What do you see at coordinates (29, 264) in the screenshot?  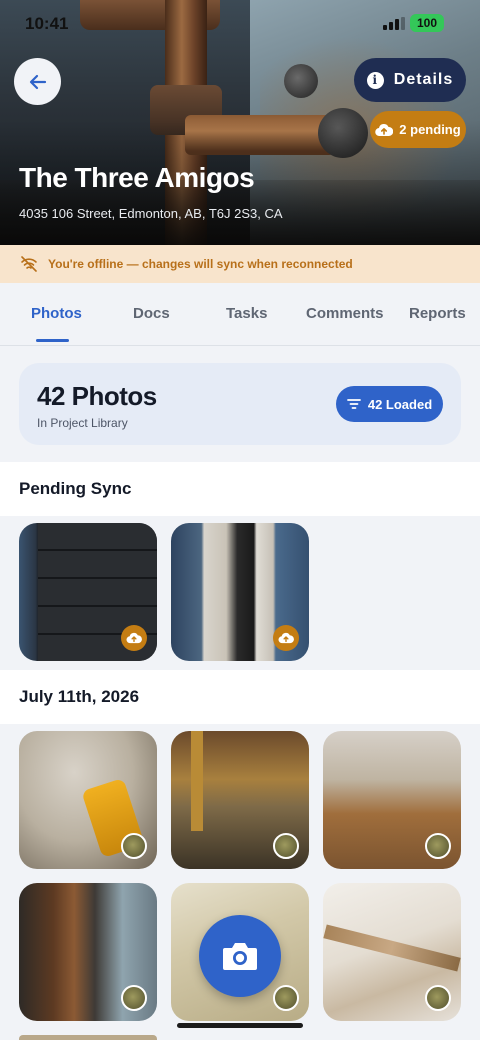 I see `wifi-off-icon` at bounding box center [29, 264].